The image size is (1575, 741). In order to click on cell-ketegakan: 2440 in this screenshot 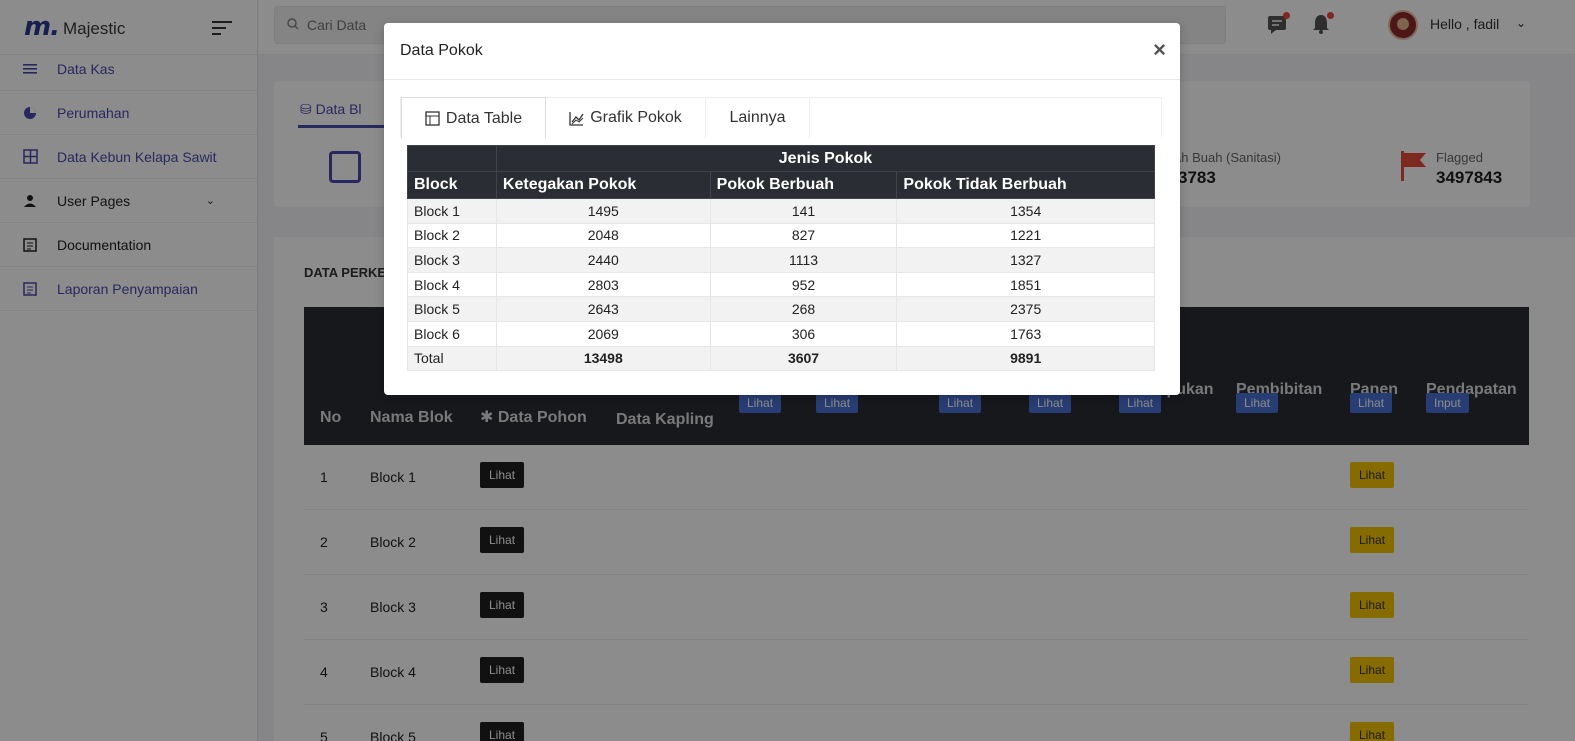, I will do `click(603, 260)`.